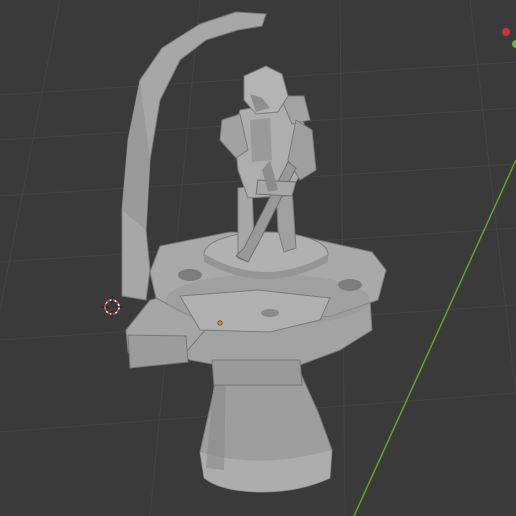 The height and width of the screenshot is (516, 516). I want to click on y-axis-gizmo-icon, so click(514, 44).